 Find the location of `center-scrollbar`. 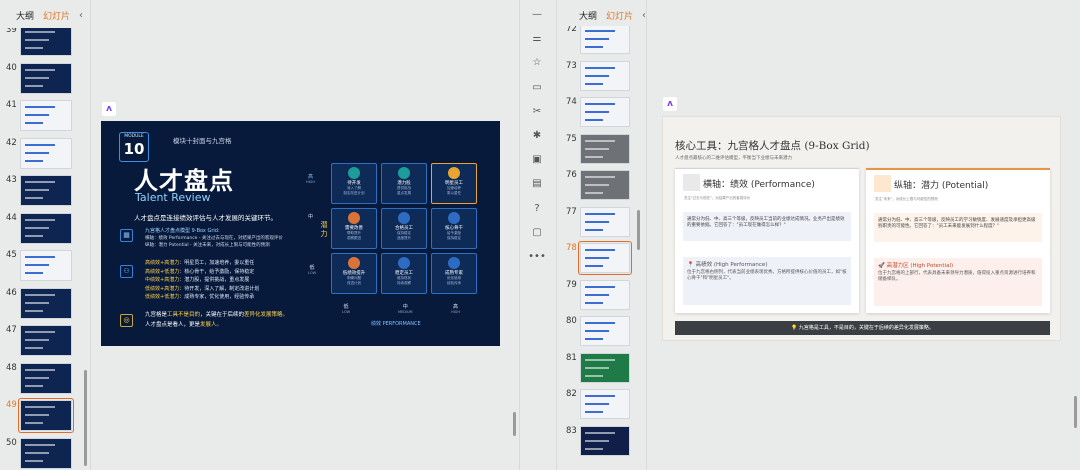

center-scrollbar is located at coordinates (514, 424).